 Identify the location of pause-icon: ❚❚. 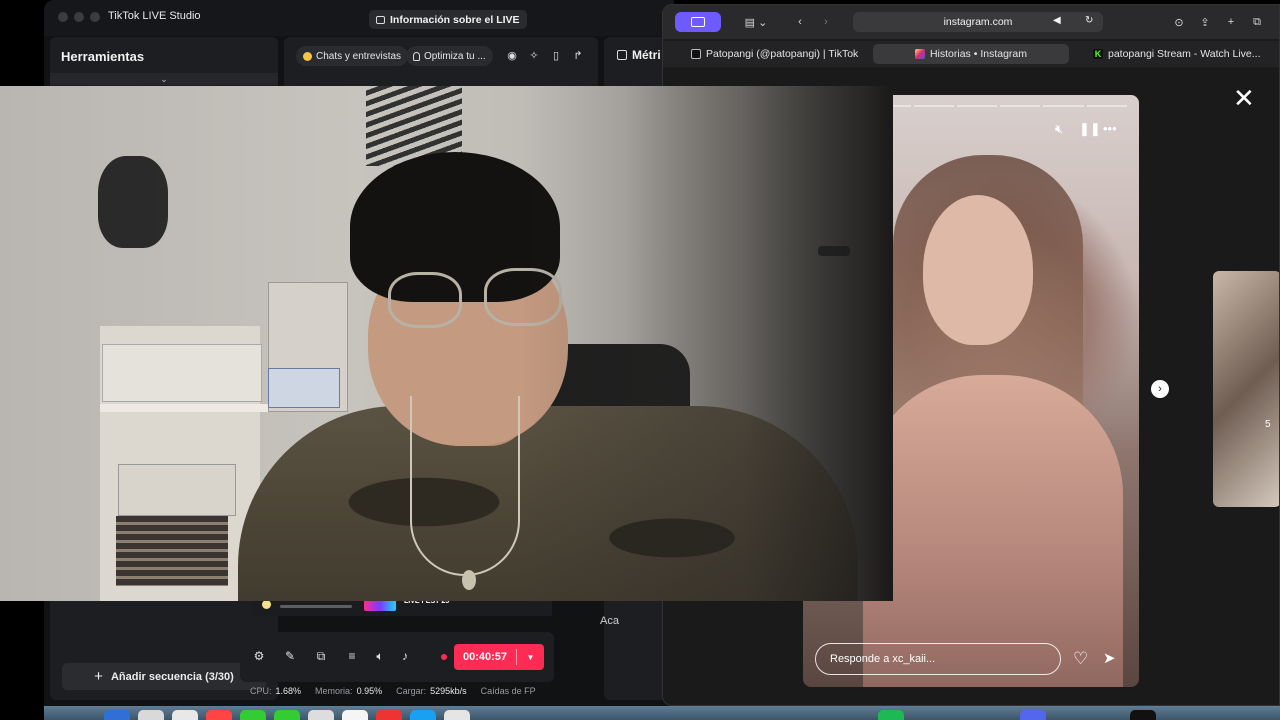
(1090, 129).